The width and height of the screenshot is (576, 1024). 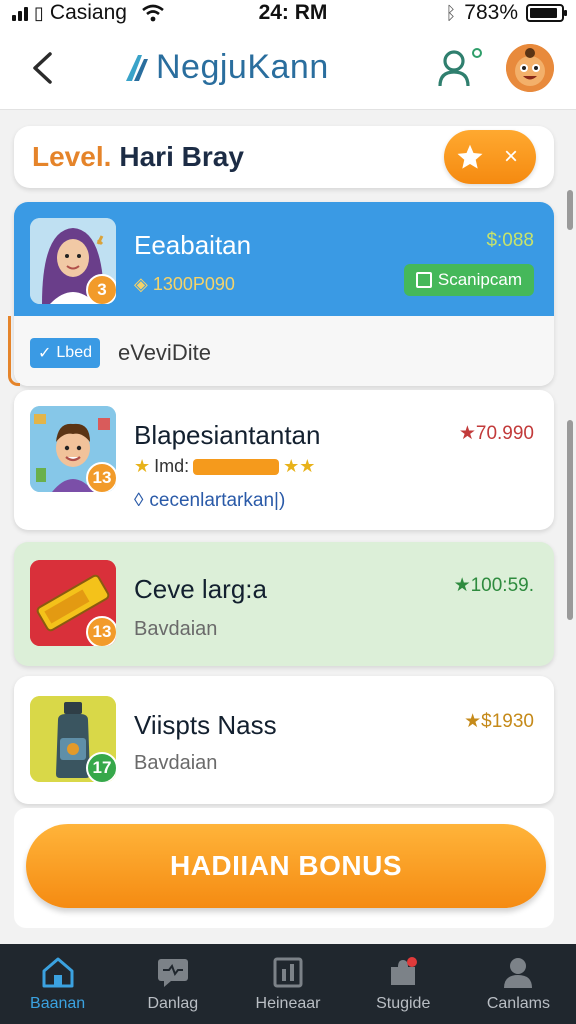 What do you see at coordinates (490, 157) in the screenshot?
I see `star-reward-pill: ×` at bounding box center [490, 157].